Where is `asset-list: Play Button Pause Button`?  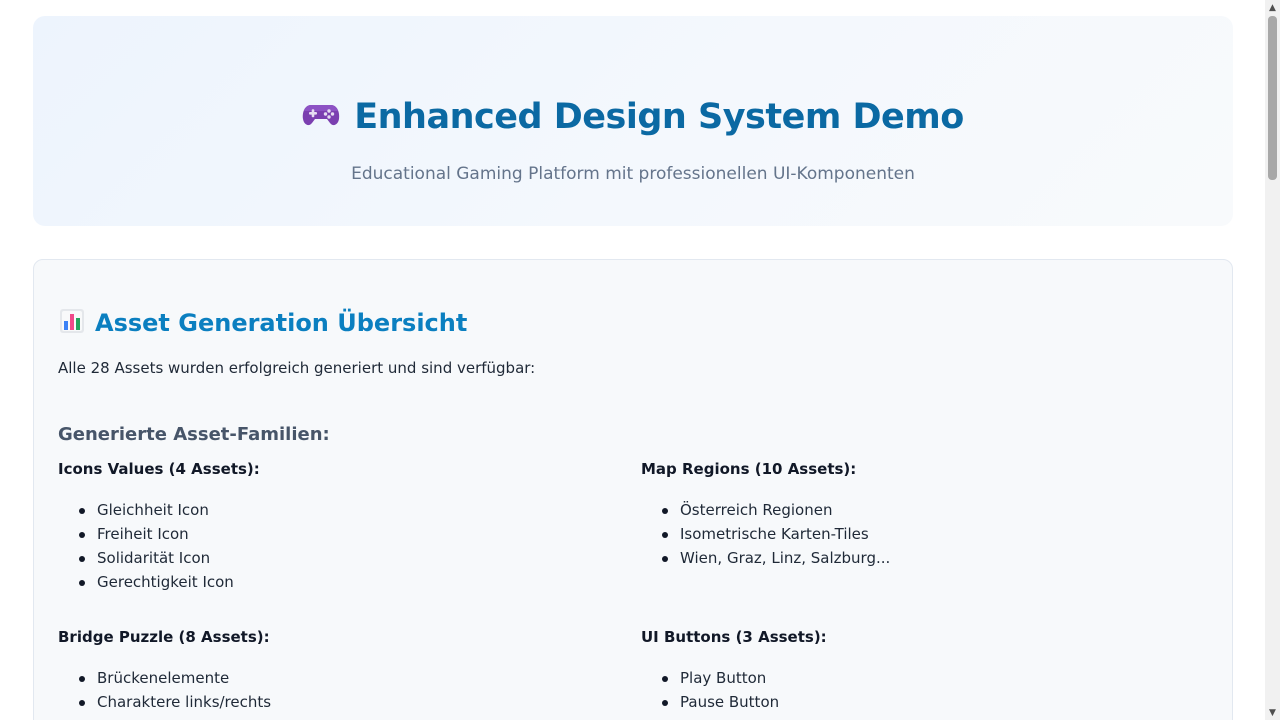 asset-list: Play Button Pause Button is located at coordinates (911, 690).